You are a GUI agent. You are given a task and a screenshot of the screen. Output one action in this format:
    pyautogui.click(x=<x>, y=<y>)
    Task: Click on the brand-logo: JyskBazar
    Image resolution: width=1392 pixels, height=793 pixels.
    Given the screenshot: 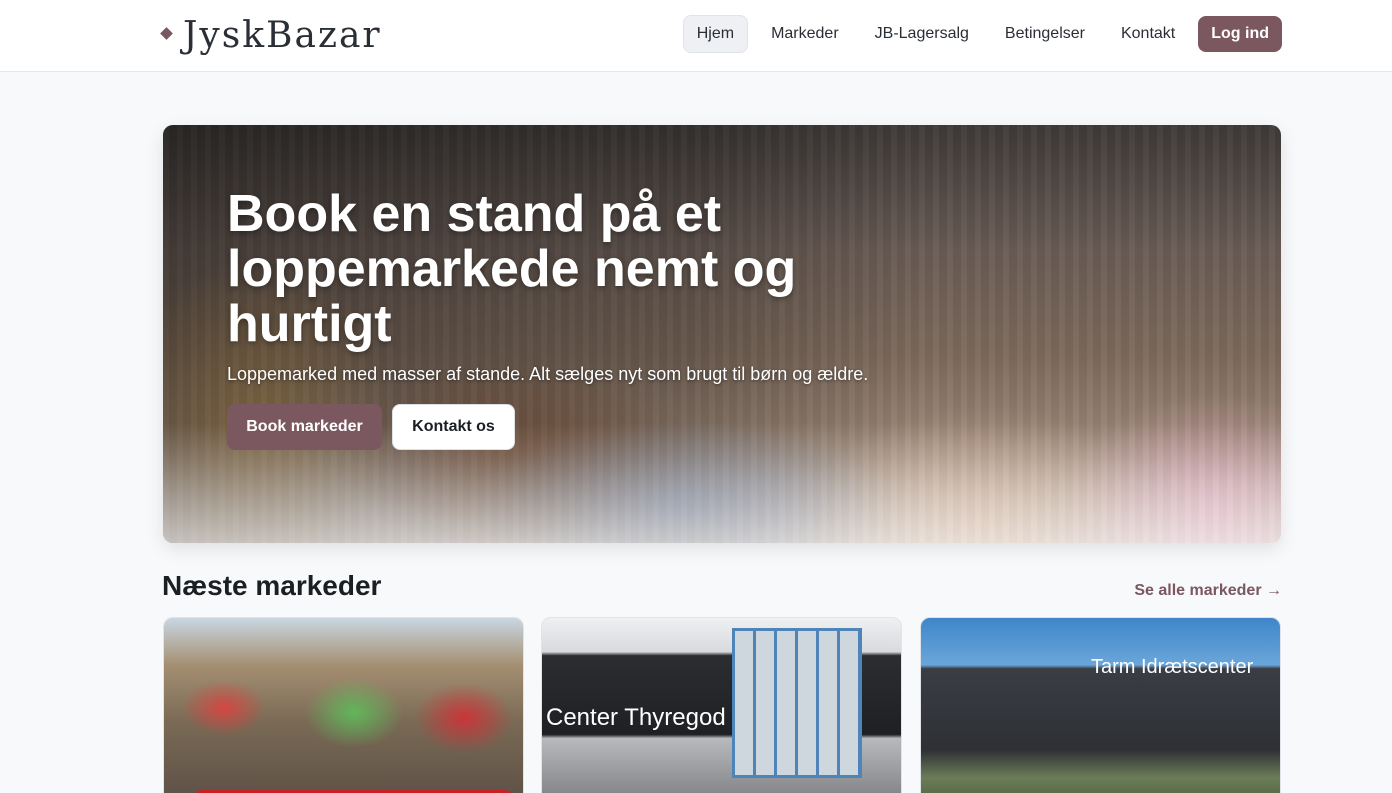 What is the action you would take?
    pyautogui.click(x=271, y=35)
    